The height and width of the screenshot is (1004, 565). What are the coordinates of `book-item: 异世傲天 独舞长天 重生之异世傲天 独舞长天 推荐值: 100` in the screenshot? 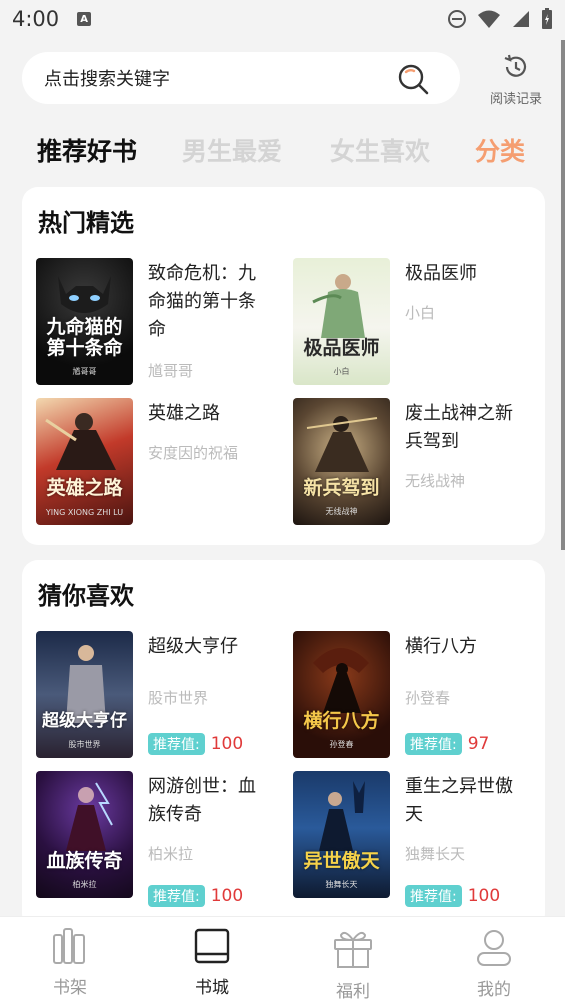 It's located at (404, 839).